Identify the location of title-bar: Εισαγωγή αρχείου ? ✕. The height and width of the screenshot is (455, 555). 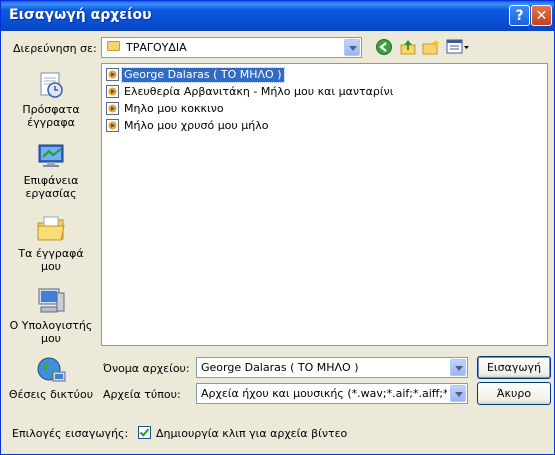
(277, 16).